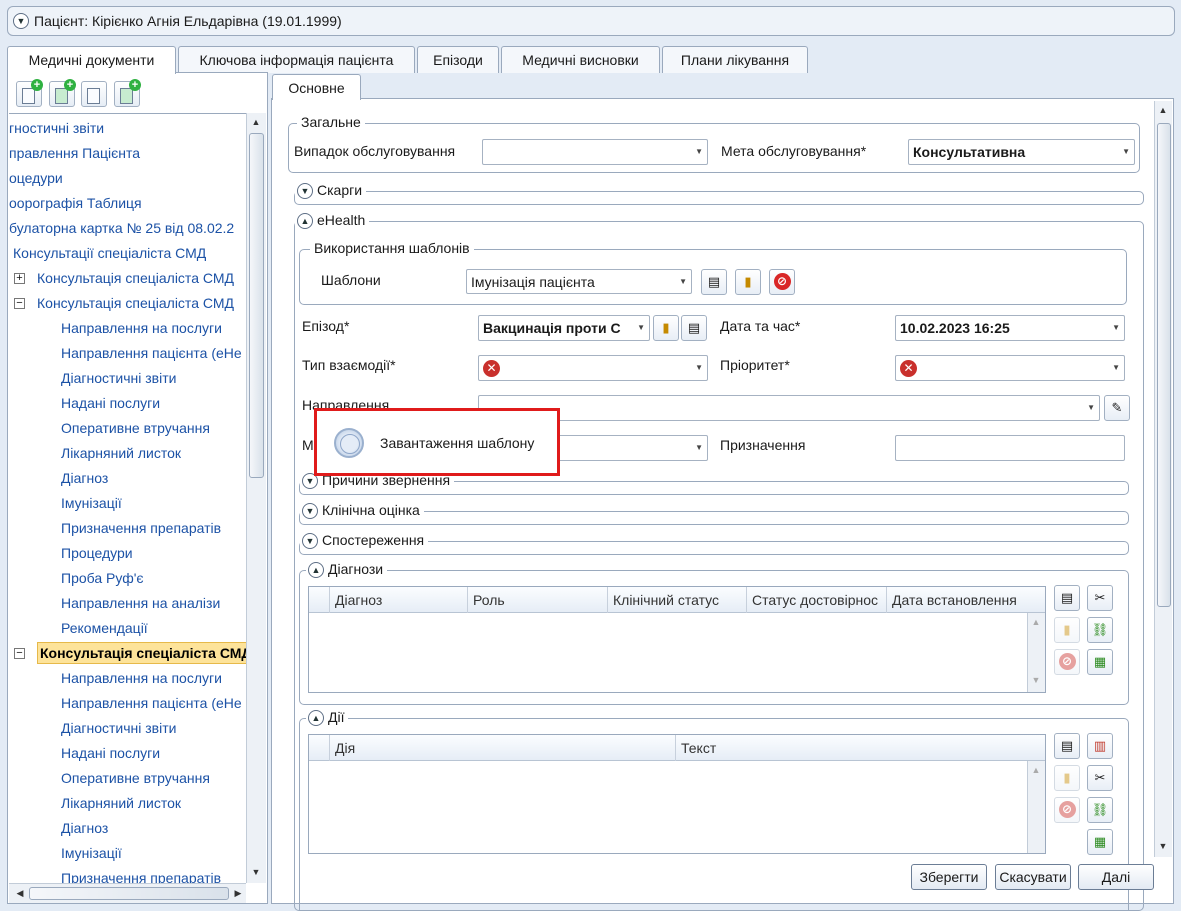  What do you see at coordinates (1010, 328) in the screenshot?
I see `datetime-picker: 10.02.2023 16:25 ▼` at bounding box center [1010, 328].